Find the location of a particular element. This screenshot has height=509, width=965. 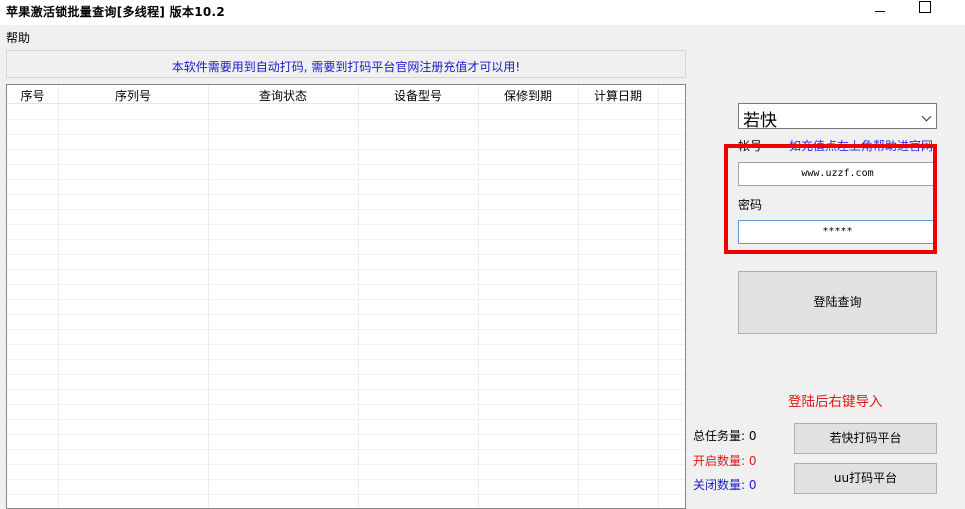

total-count: 总任务量: 0 is located at coordinates (725, 436).